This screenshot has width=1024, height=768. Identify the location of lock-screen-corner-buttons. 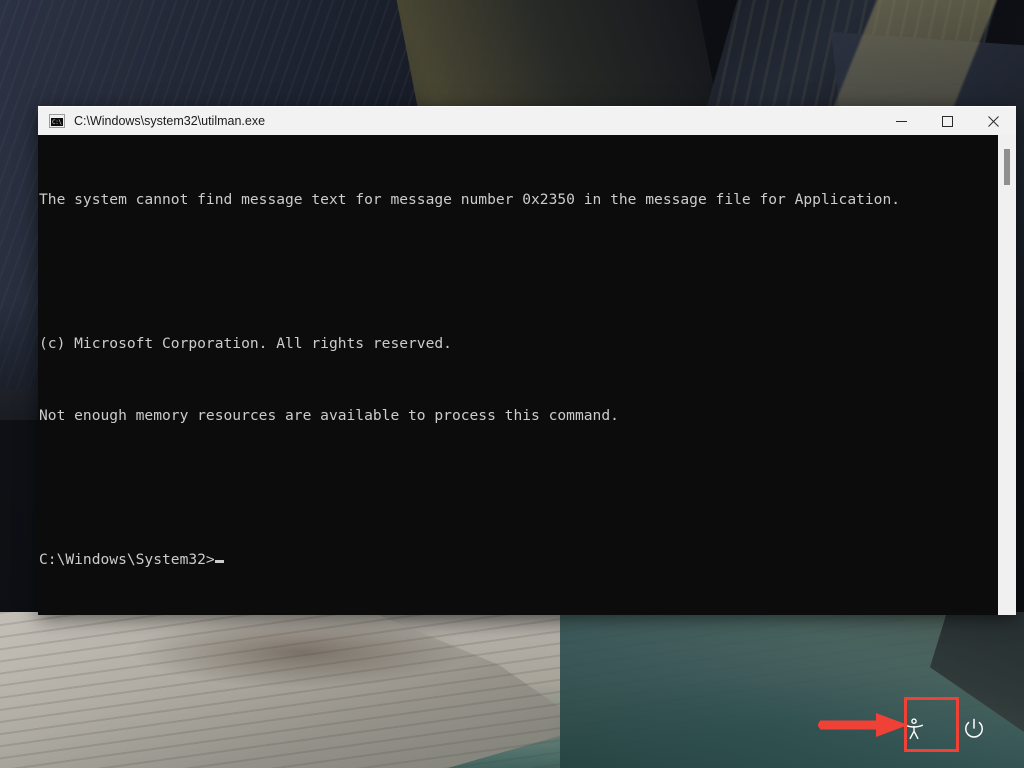
(944, 729).